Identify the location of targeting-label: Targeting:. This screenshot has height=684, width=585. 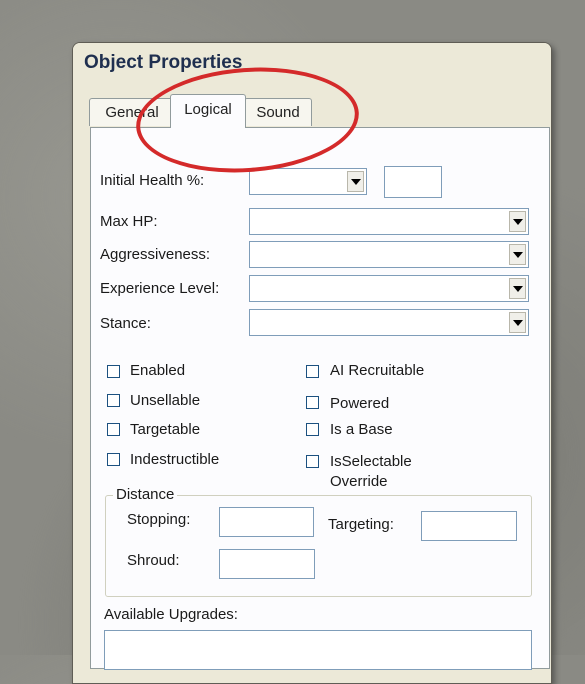
(361, 524).